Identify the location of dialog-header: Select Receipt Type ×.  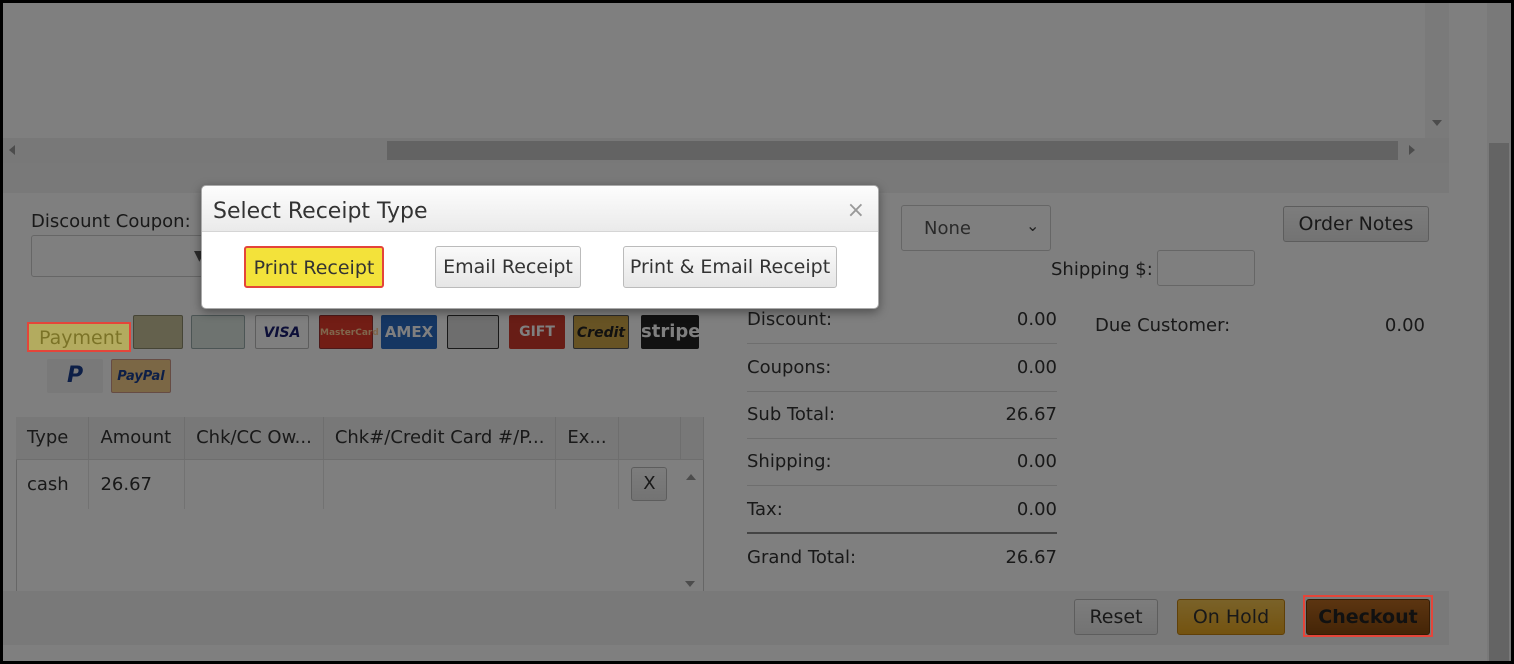
(540, 209).